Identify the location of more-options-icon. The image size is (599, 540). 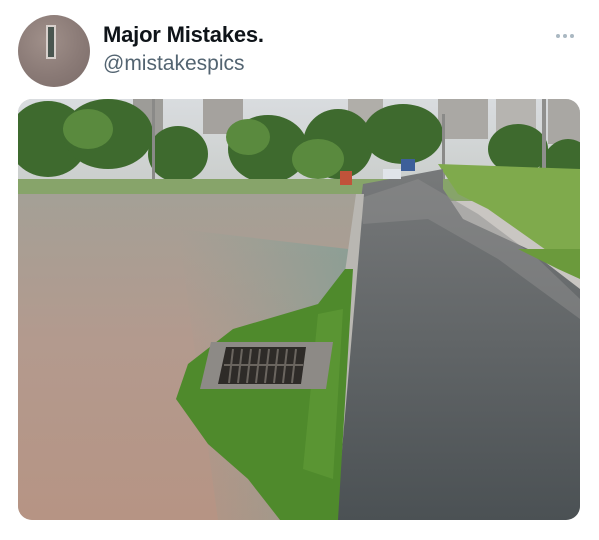
(565, 36).